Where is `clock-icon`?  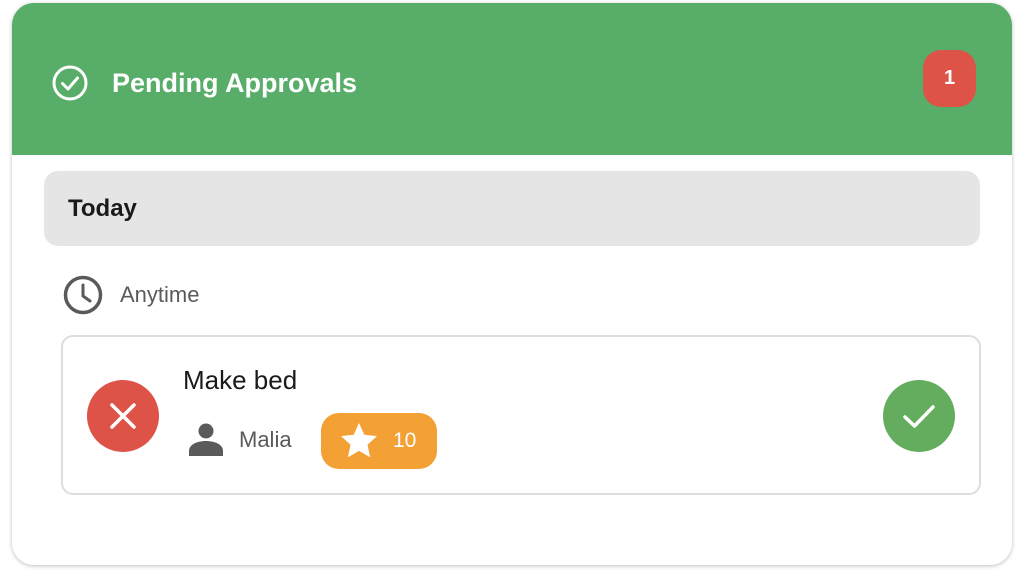 clock-icon is located at coordinates (83, 295).